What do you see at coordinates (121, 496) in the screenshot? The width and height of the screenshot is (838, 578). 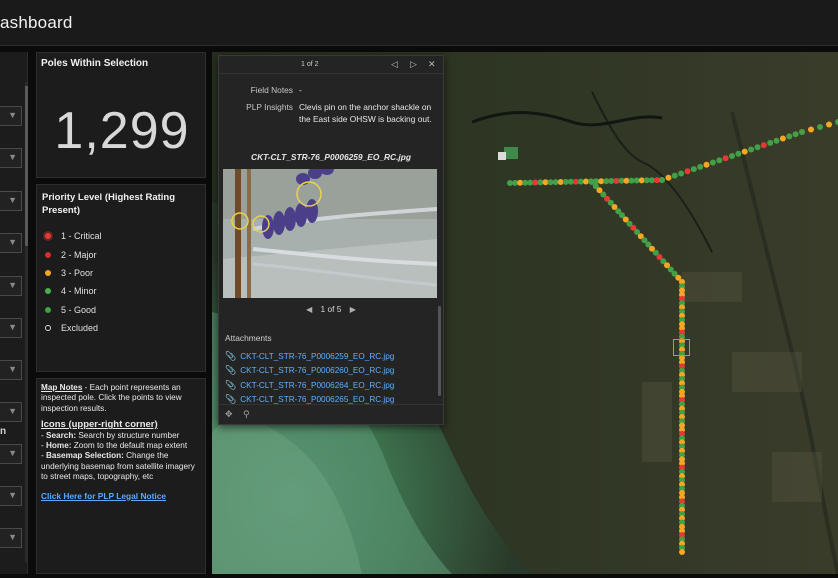 I see `legal-notice-link: Click Here for PLP Legal Notice` at bounding box center [121, 496].